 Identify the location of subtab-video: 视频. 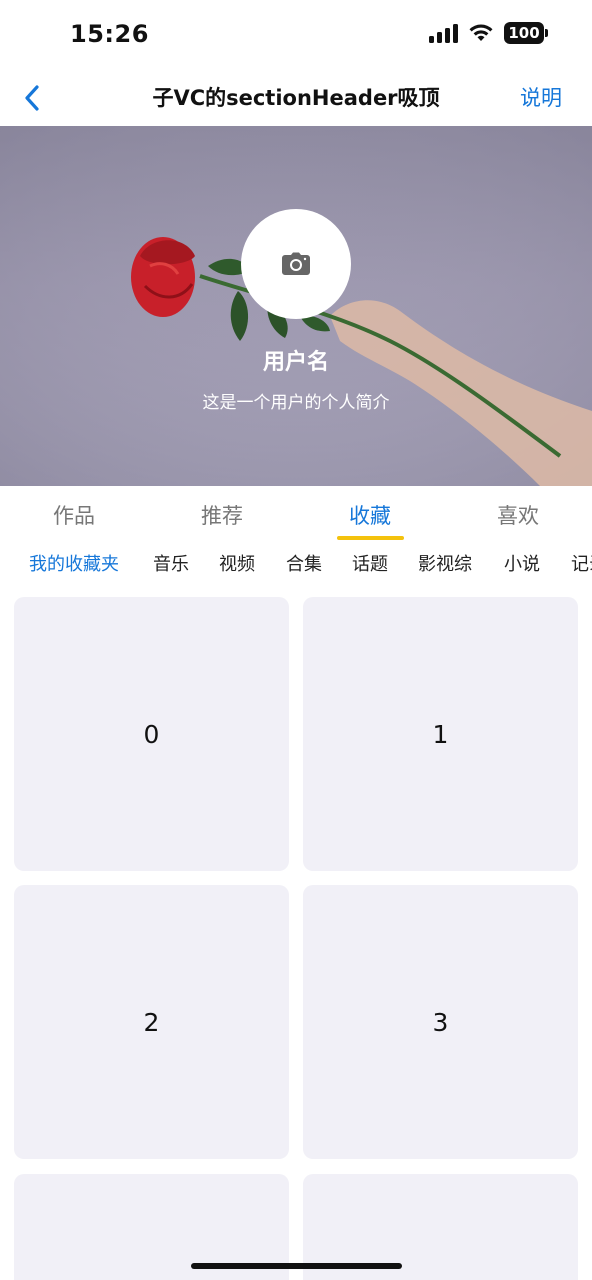
(237, 563).